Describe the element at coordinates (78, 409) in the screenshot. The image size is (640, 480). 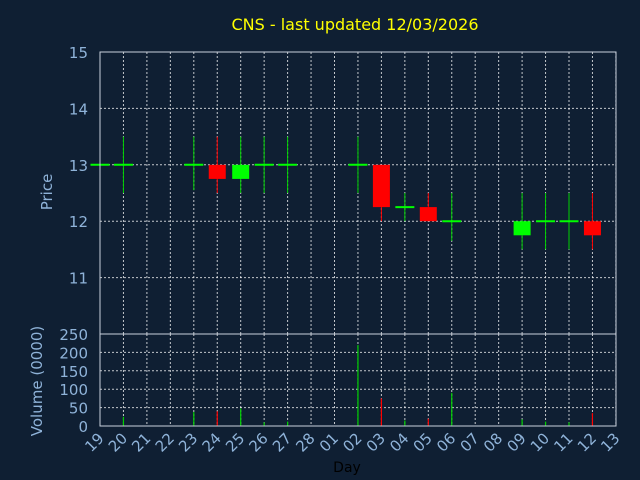
I see `volume-tick-label: 50` at that location.